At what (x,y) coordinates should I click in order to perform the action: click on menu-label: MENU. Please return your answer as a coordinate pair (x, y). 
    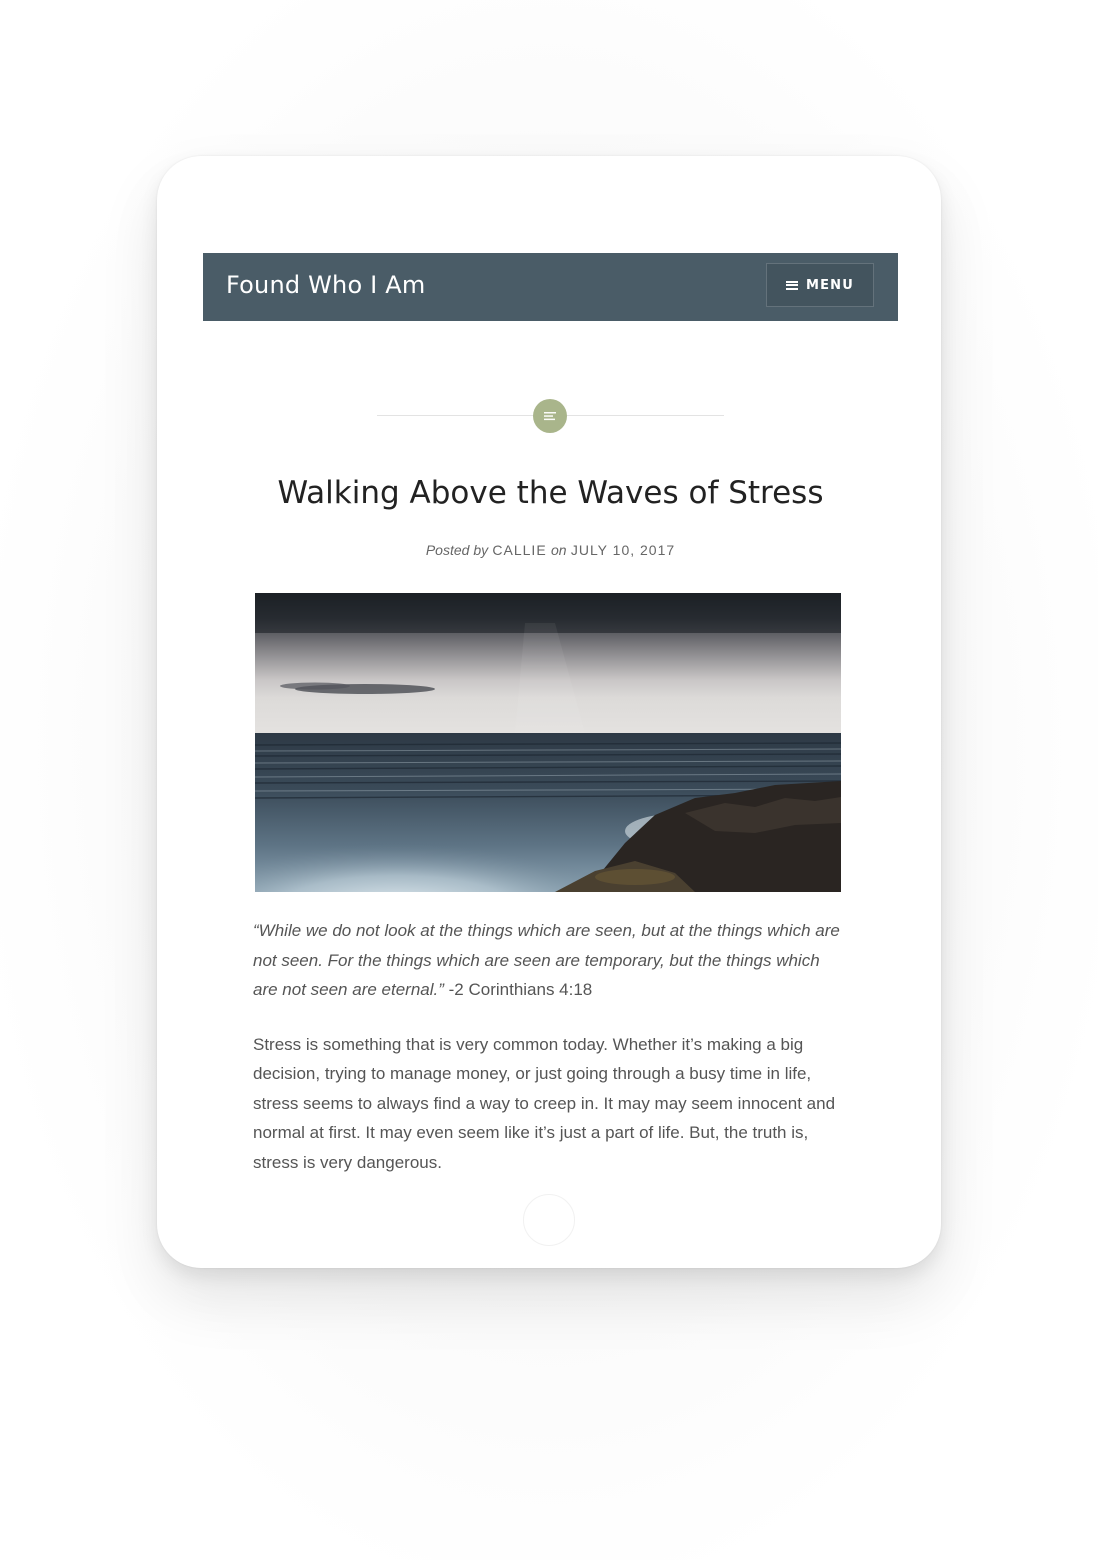
    Looking at the image, I should click on (830, 285).